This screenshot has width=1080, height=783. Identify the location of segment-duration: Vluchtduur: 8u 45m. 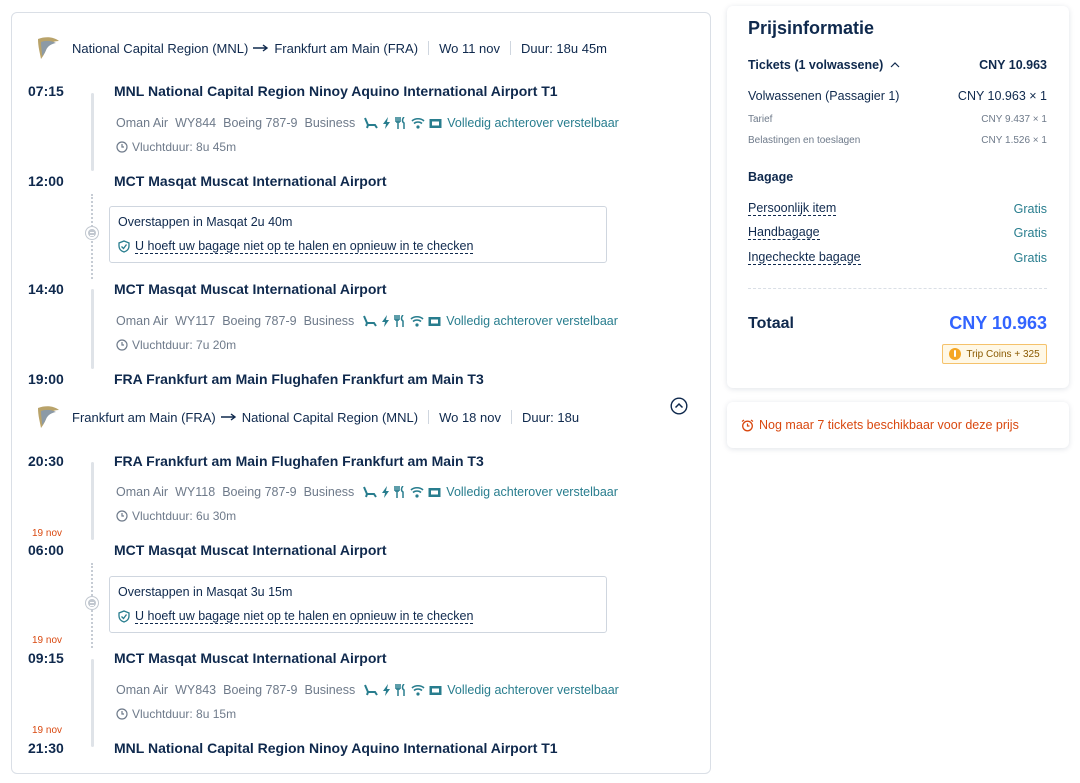
(176, 147).